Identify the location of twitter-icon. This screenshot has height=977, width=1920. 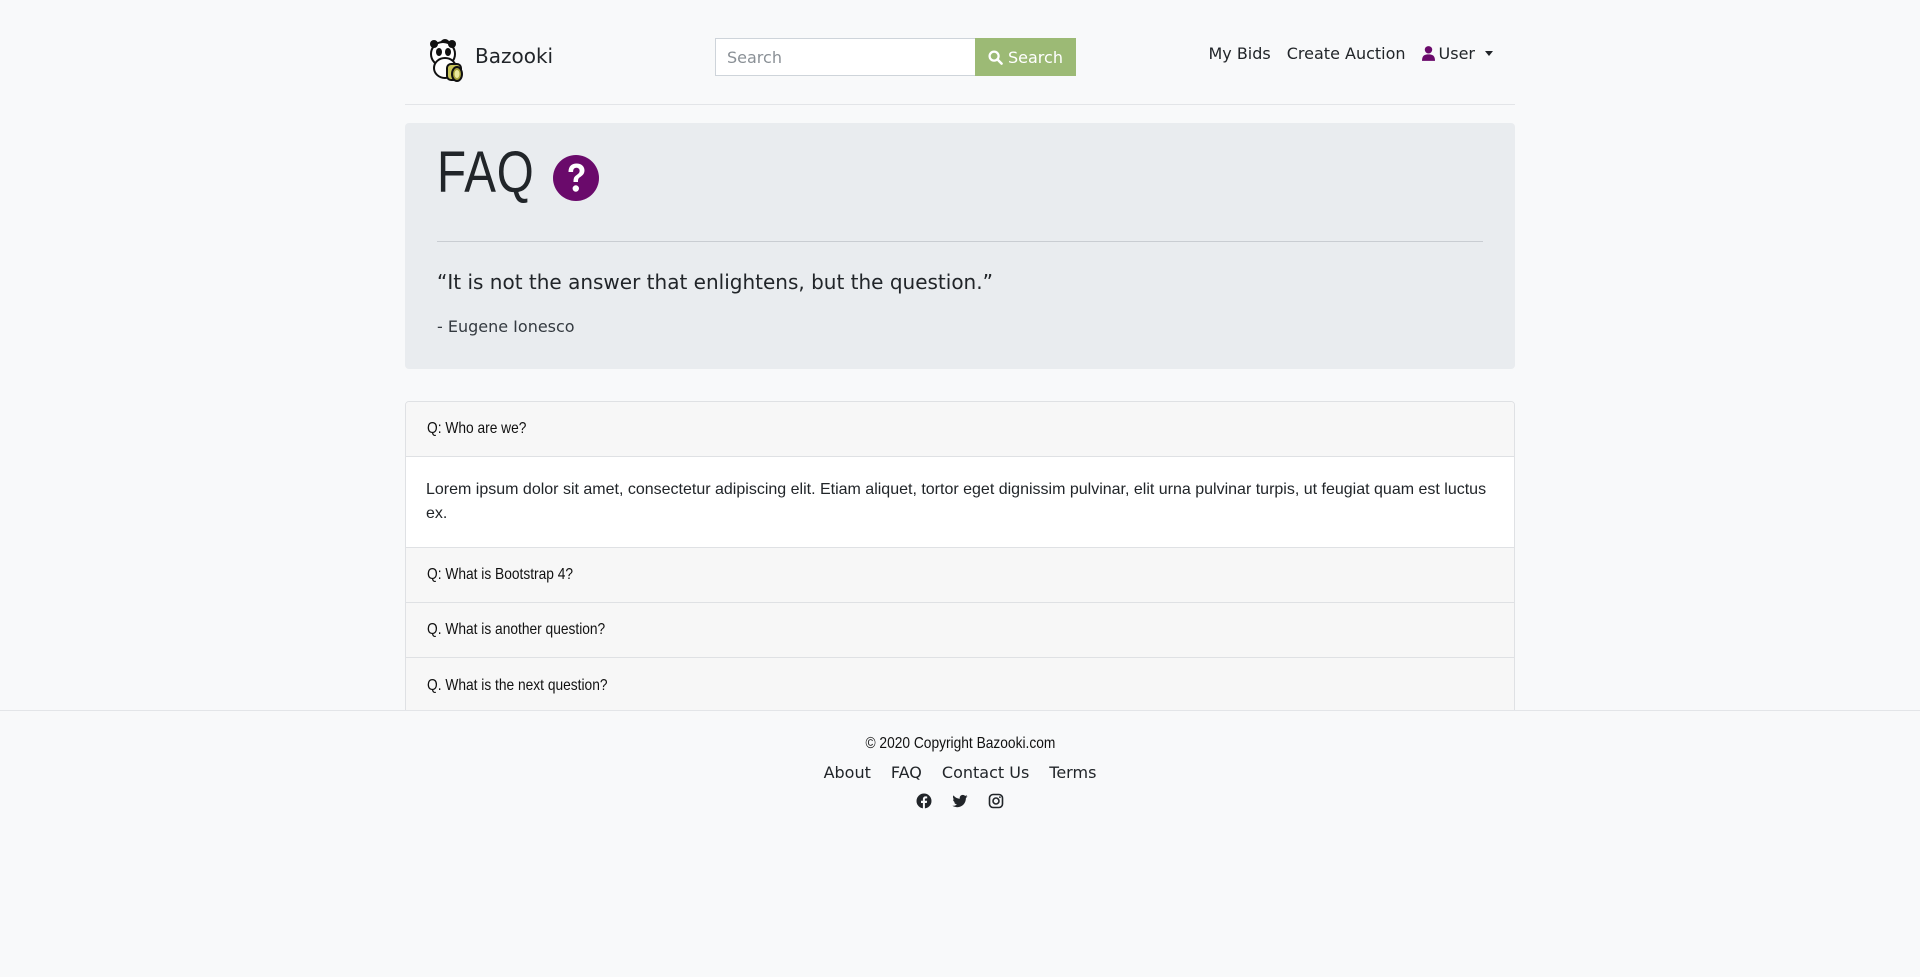
(960, 801).